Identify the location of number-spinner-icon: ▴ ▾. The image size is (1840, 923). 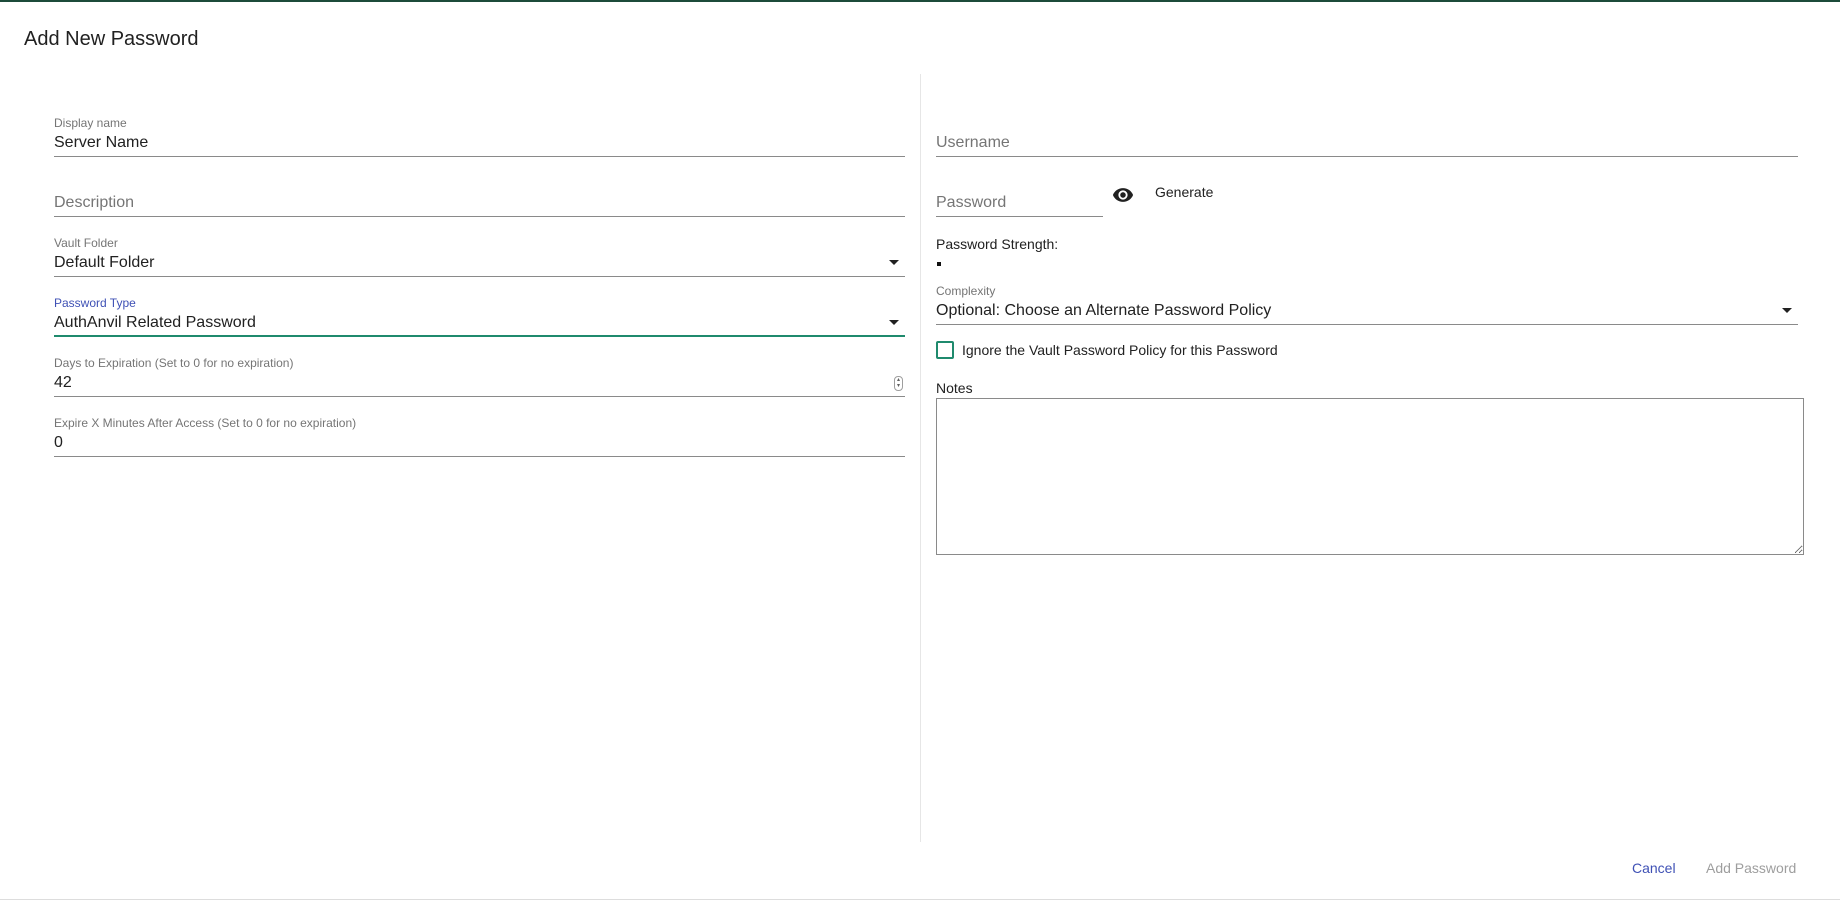
(898, 383).